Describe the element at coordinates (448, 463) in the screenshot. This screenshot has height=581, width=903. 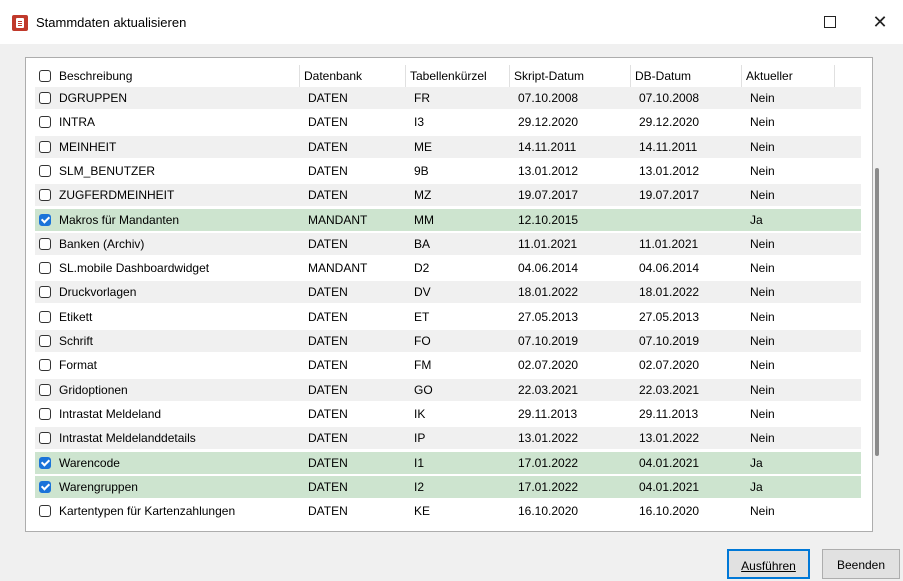
I see `table-row: Warencode DATEN I1 17.01.2022 04.01.2021 Ja` at that location.